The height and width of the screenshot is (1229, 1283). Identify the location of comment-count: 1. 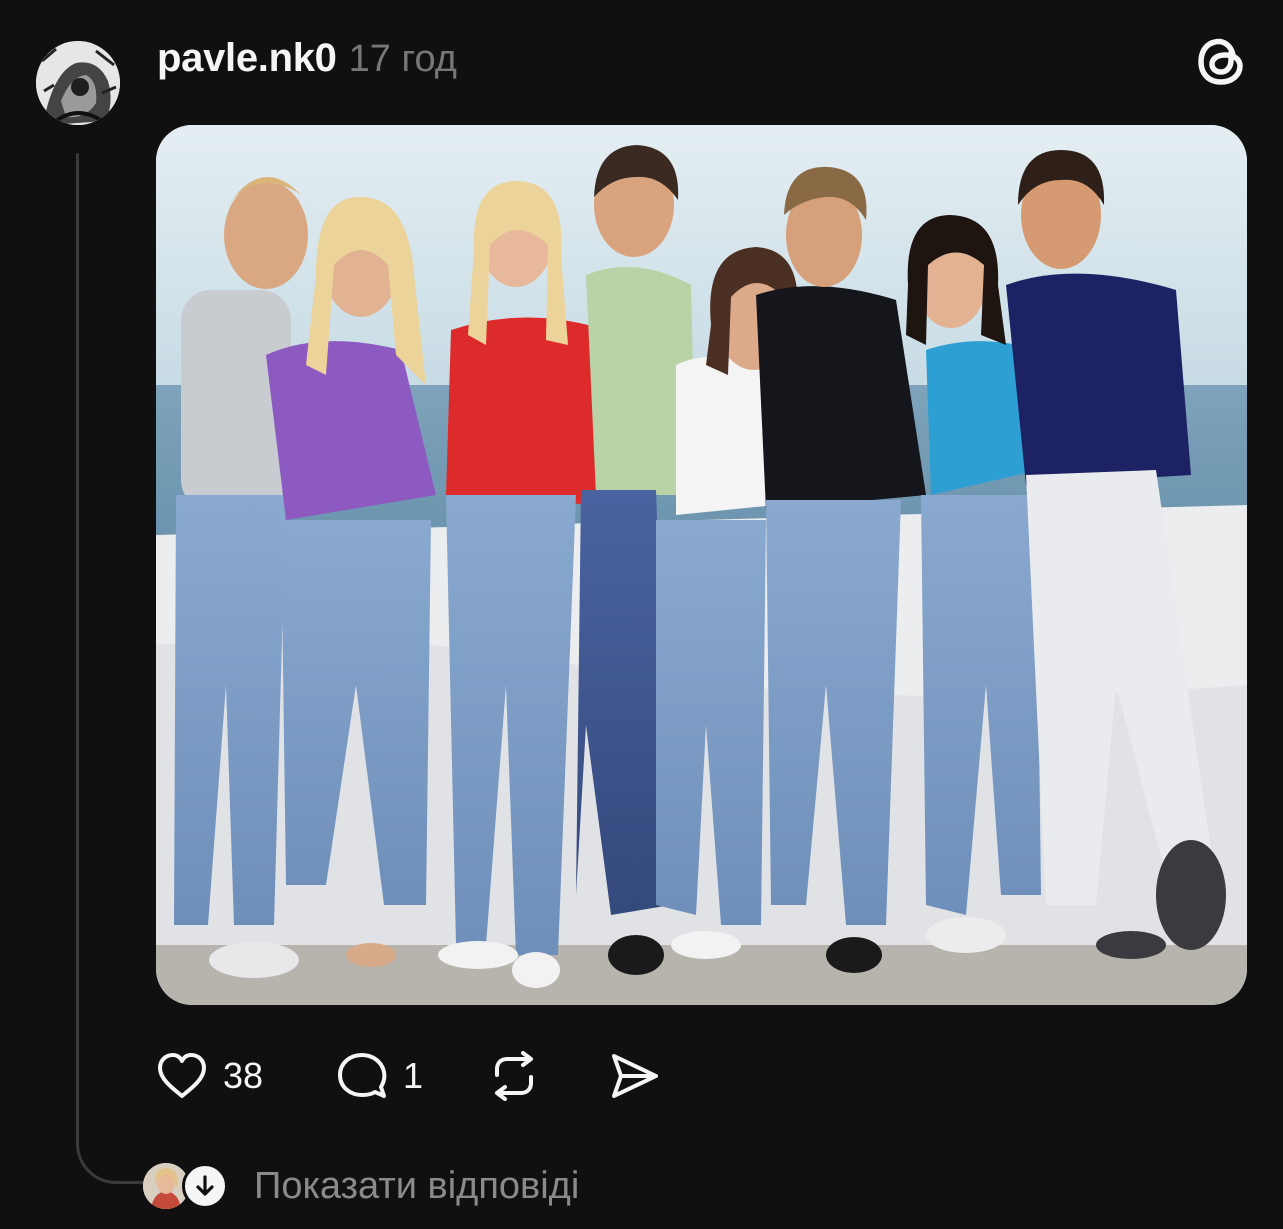
(413, 1075).